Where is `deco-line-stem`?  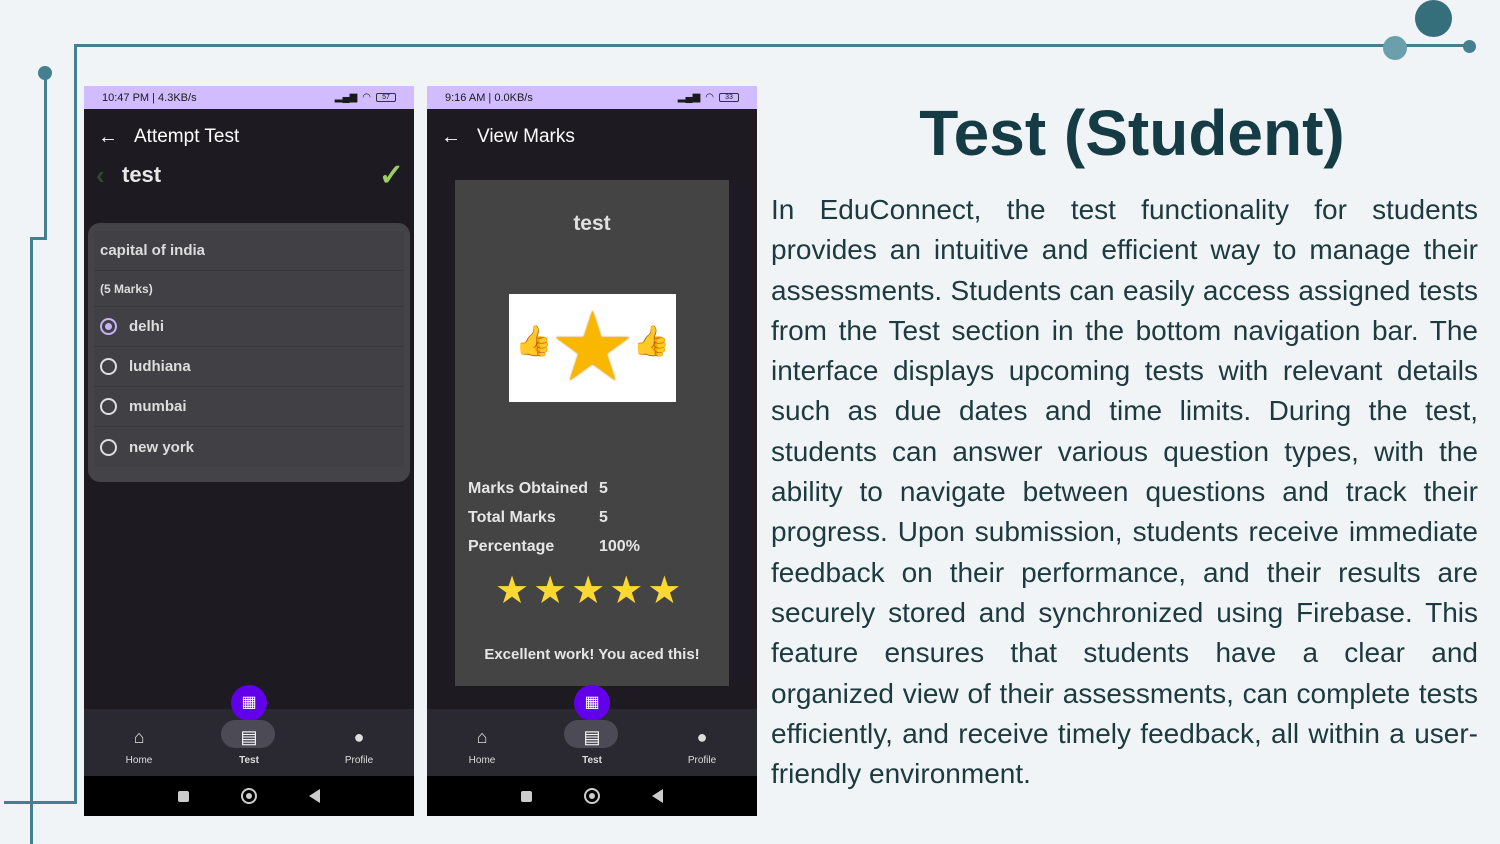
deco-line-stem is located at coordinates (45, 156).